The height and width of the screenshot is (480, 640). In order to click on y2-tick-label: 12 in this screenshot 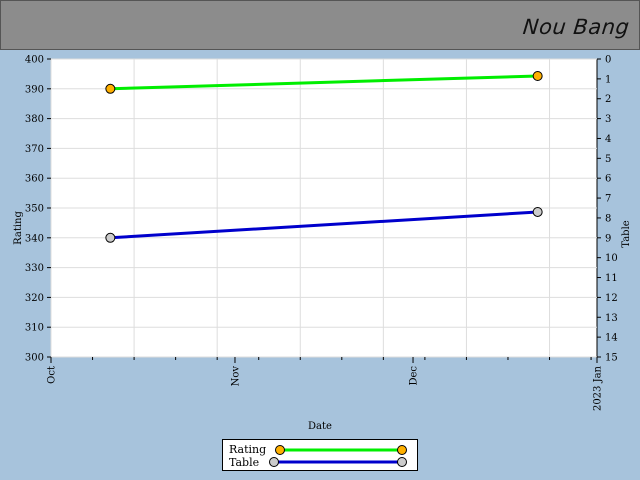, I will do `click(611, 298)`.